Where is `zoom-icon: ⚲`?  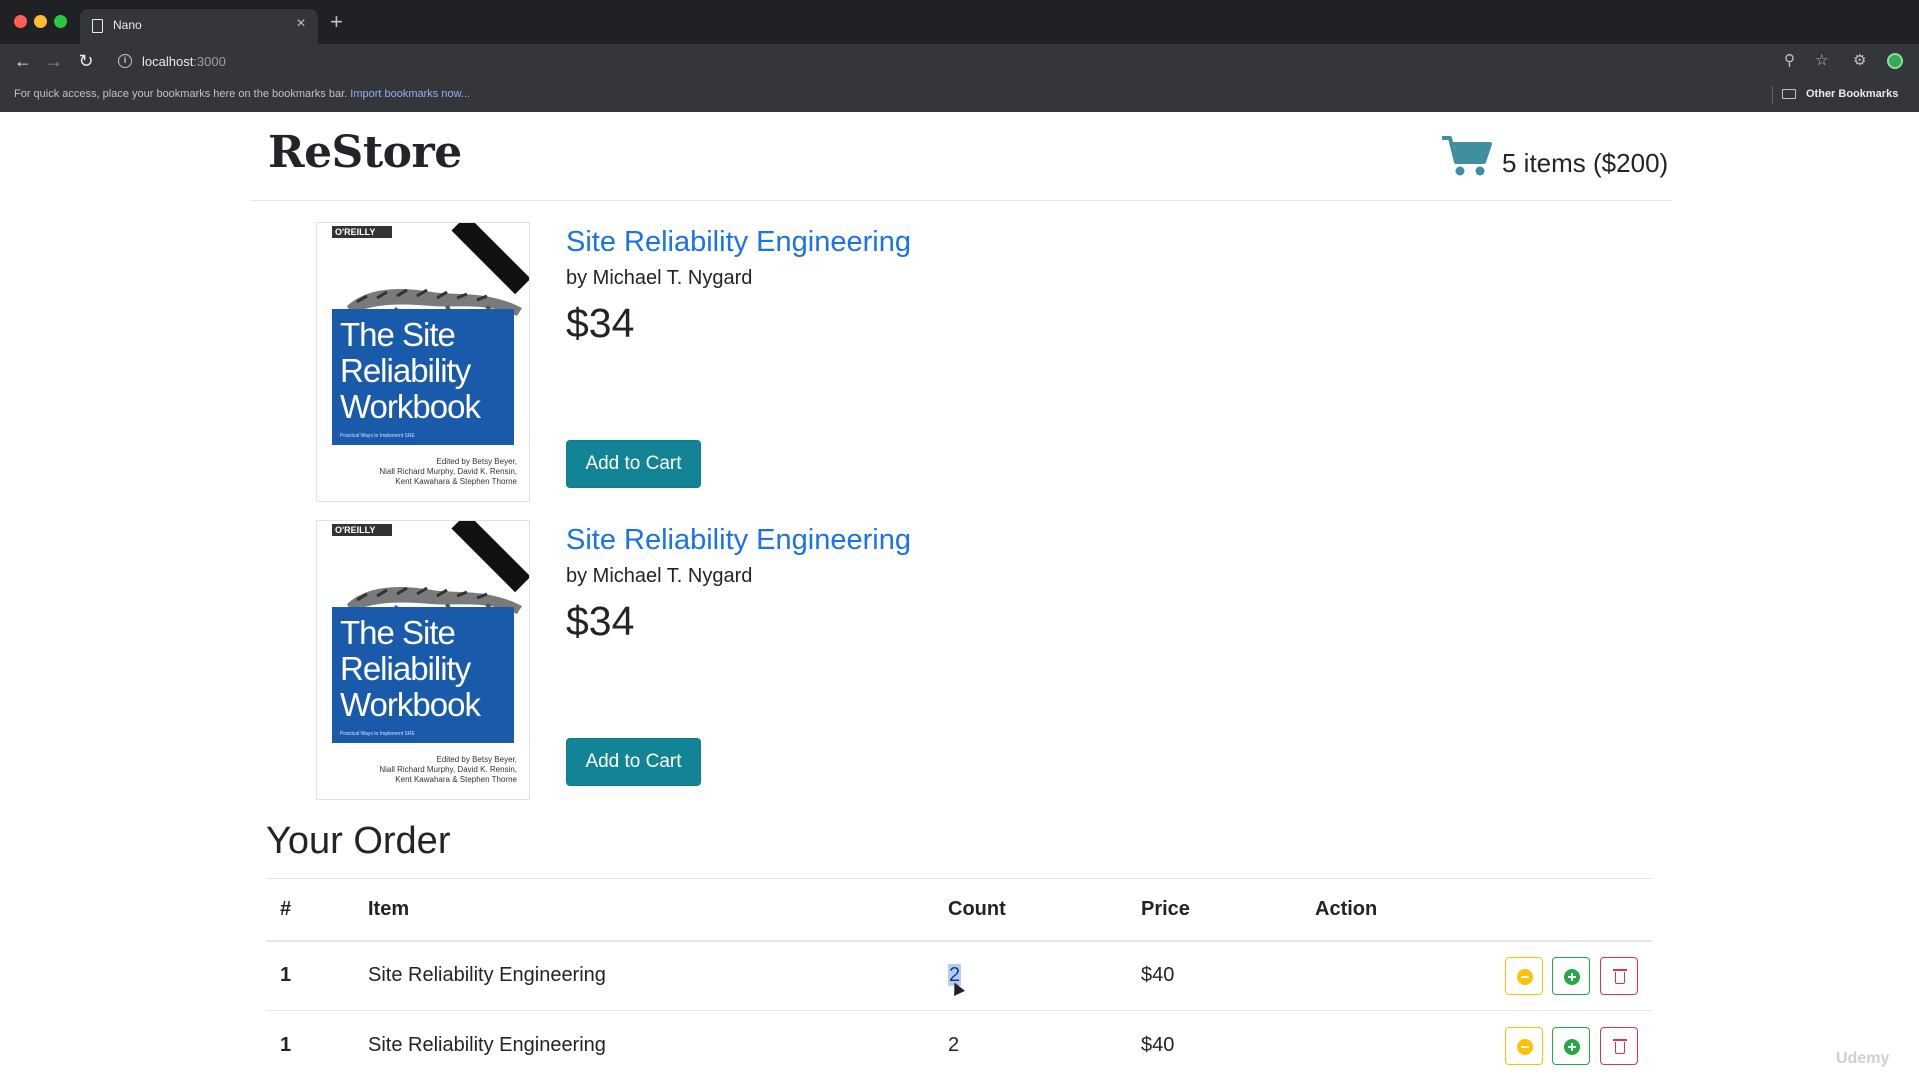 zoom-icon: ⚲ is located at coordinates (1789, 61).